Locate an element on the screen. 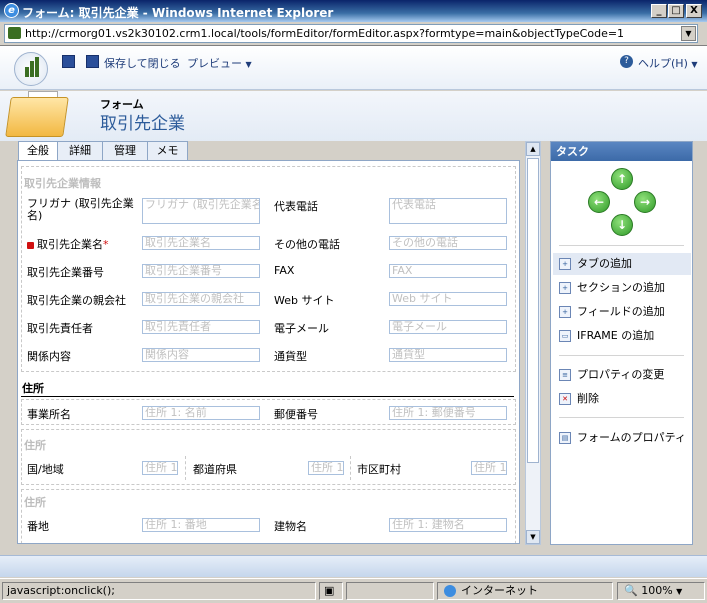 This screenshot has width=707, height=603. email-field: 電子メール is located at coordinates (448, 327).